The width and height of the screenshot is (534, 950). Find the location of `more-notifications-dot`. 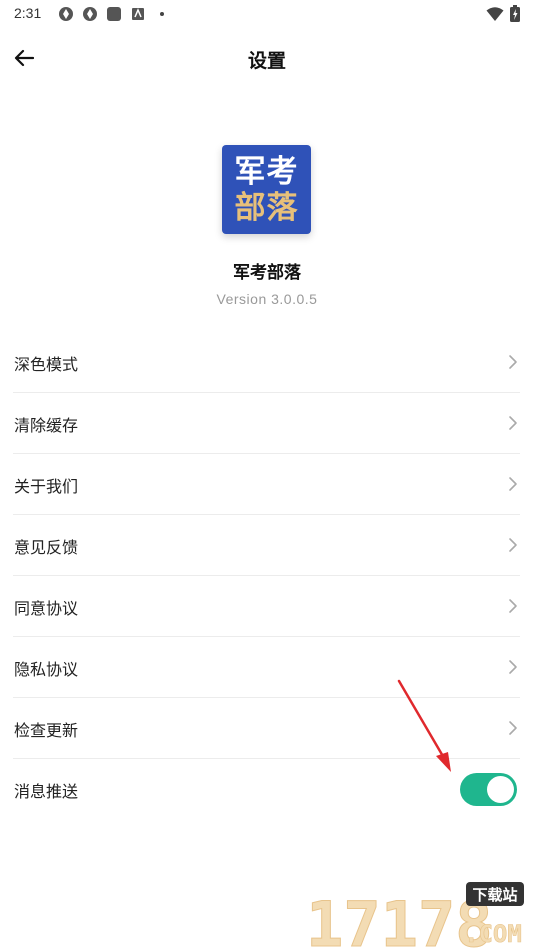

more-notifications-dot is located at coordinates (162, 14).